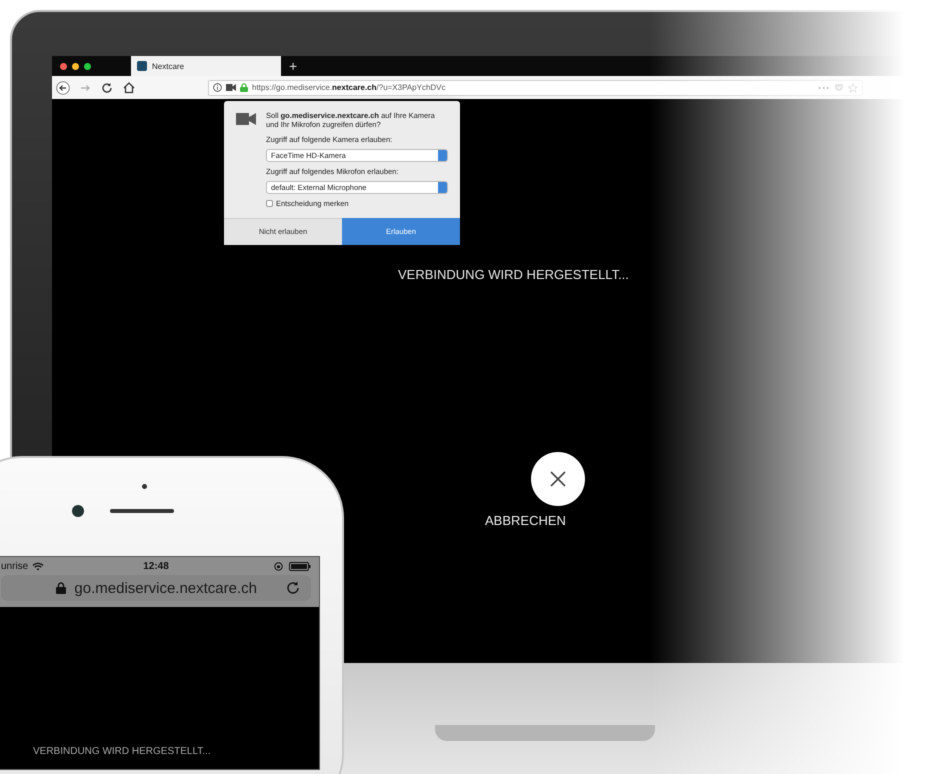 This screenshot has height=774, width=927. Describe the element at coordinates (156, 566) in the screenshot. I see `clock-time: 12:48` at that location.